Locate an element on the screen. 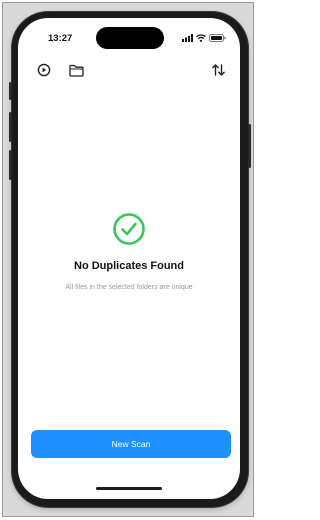 The width and height of the screenshot is (320, 520). sort-icon is located at coordinates (218, 70).